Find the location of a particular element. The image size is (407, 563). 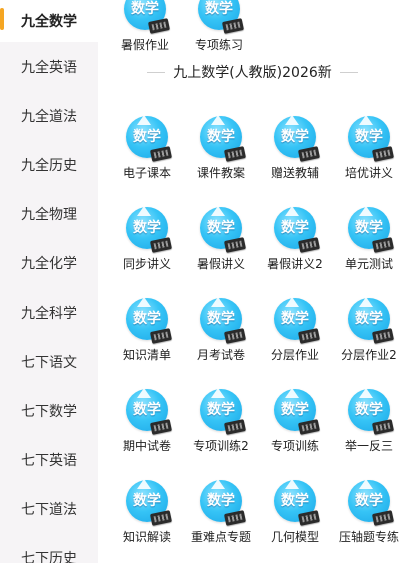

sidebar-item-grade9-english: 九全英语 is located at coordinates (49, 66).